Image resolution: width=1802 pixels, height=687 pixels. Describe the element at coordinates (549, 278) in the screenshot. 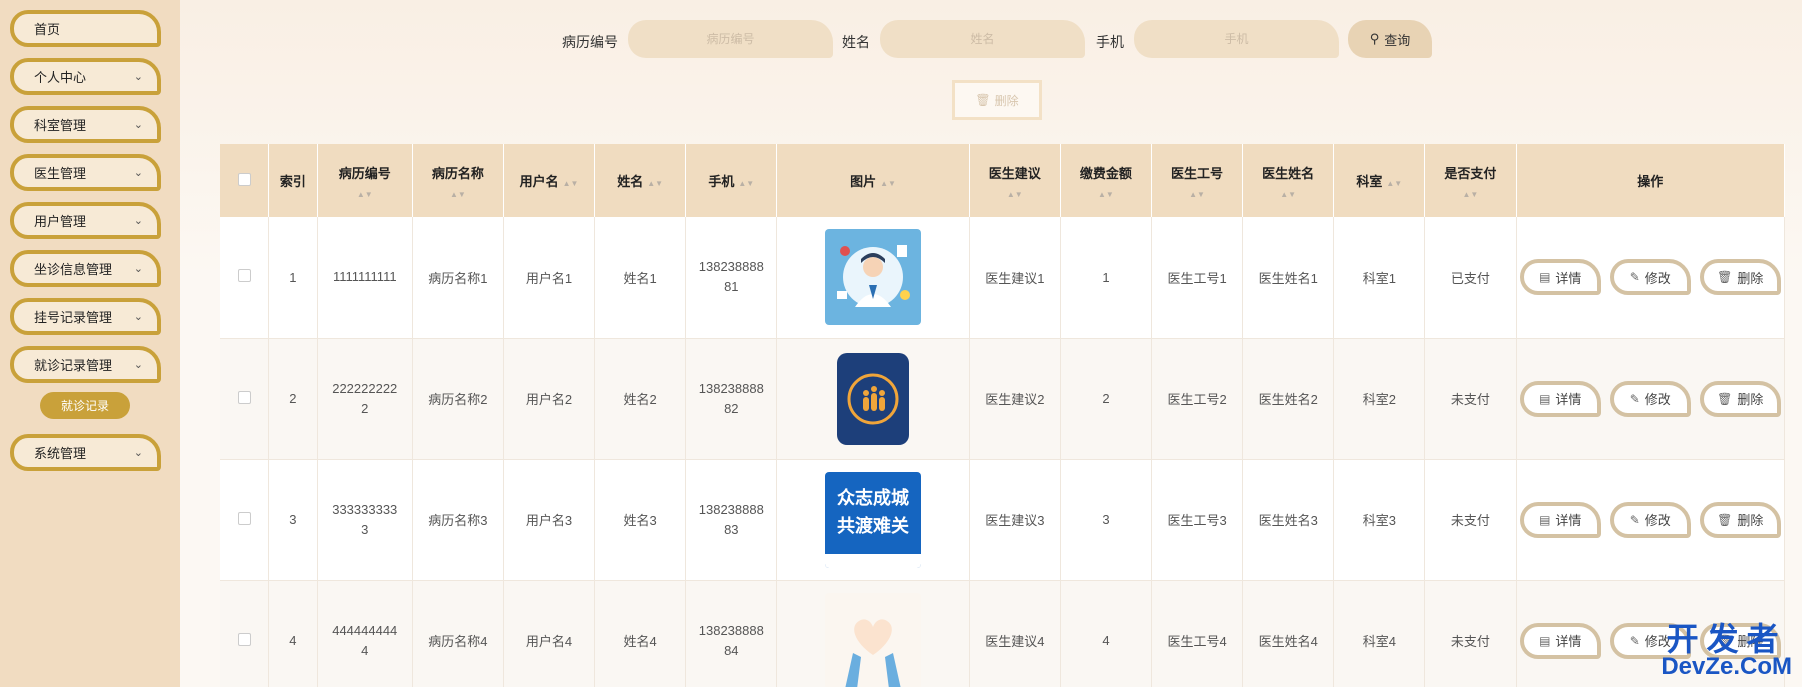

I see `cell-username: 用户名1` at that location.